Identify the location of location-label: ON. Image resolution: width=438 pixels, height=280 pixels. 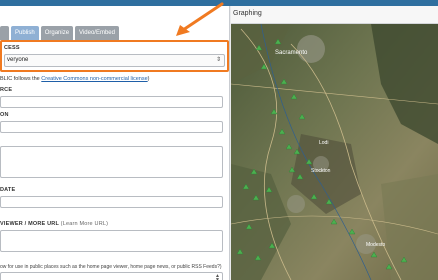
(4, 115).